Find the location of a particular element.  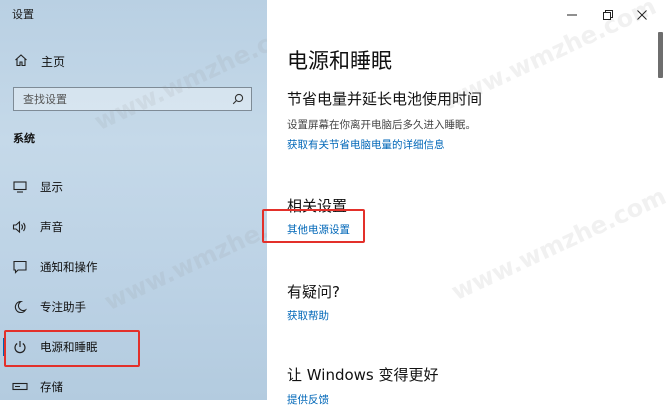

close-button is located at coordinates (642, 14).